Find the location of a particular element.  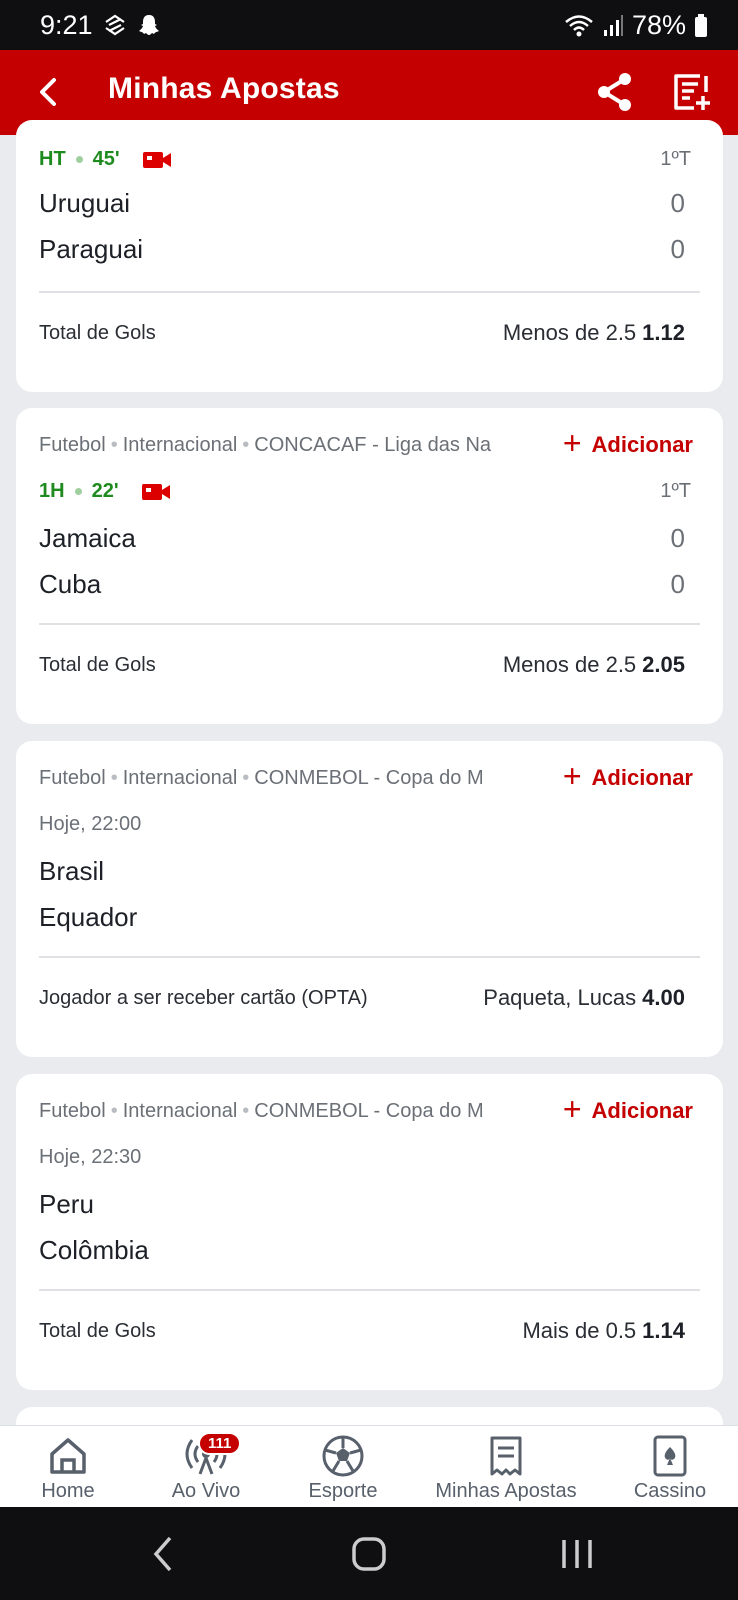

match-start-time: Hoje, 22:00 is located at coordinates (90, 824).